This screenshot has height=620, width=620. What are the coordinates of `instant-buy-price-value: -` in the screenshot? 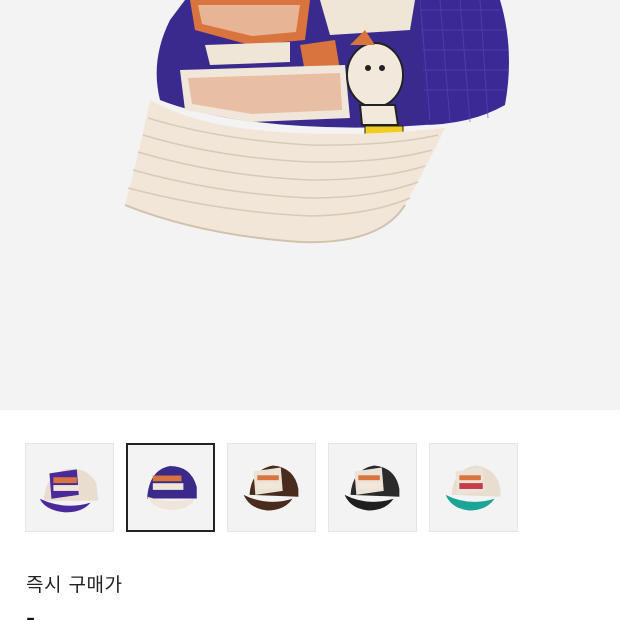 It's located at (31, 613).